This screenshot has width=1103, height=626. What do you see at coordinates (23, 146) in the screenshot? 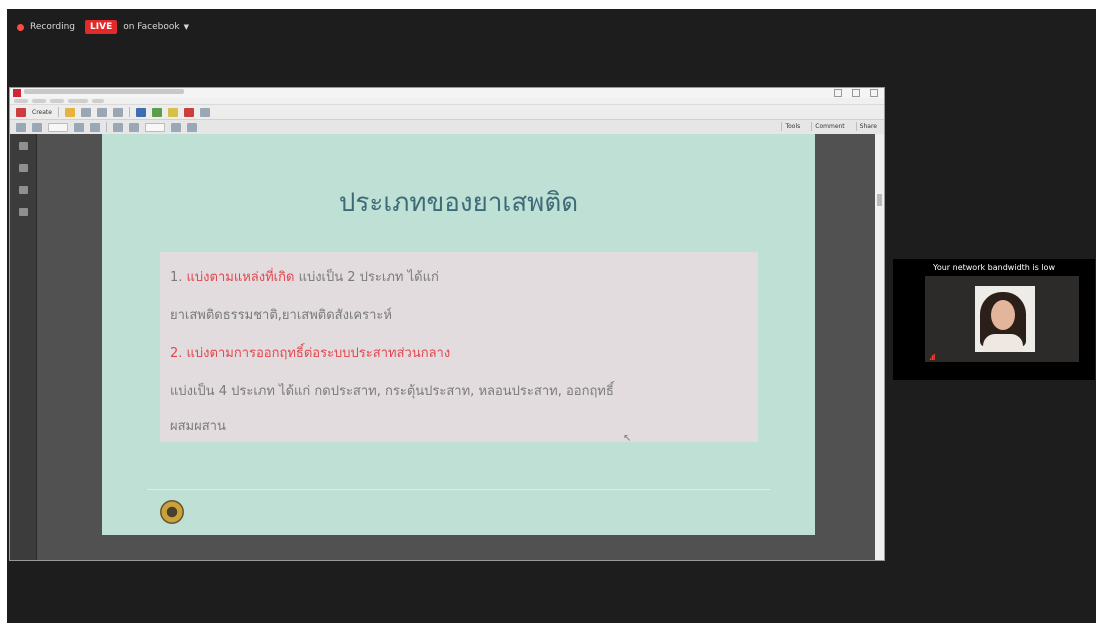
I see `page-thumbnails-icon` at bounding box center [23, 146].